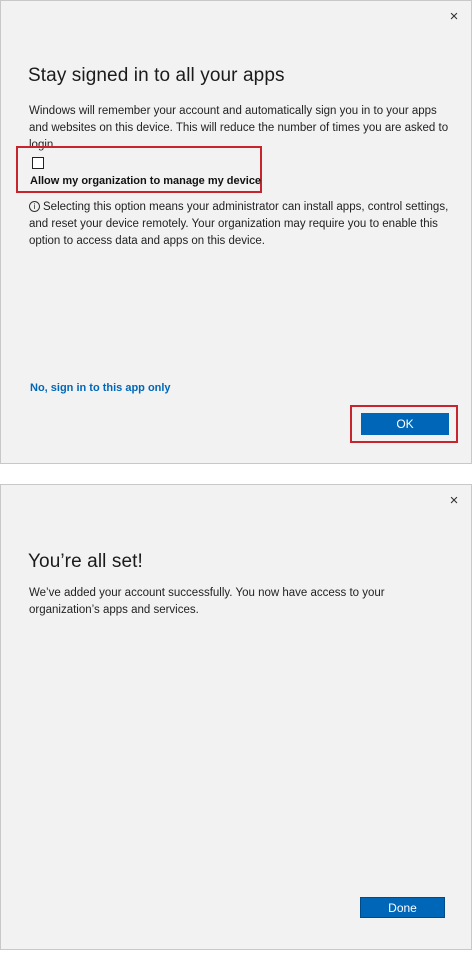 This screenshot has height=953, width=474. I want to click on dialog-title: Stay signed in to all your apps, so click(156, 75).